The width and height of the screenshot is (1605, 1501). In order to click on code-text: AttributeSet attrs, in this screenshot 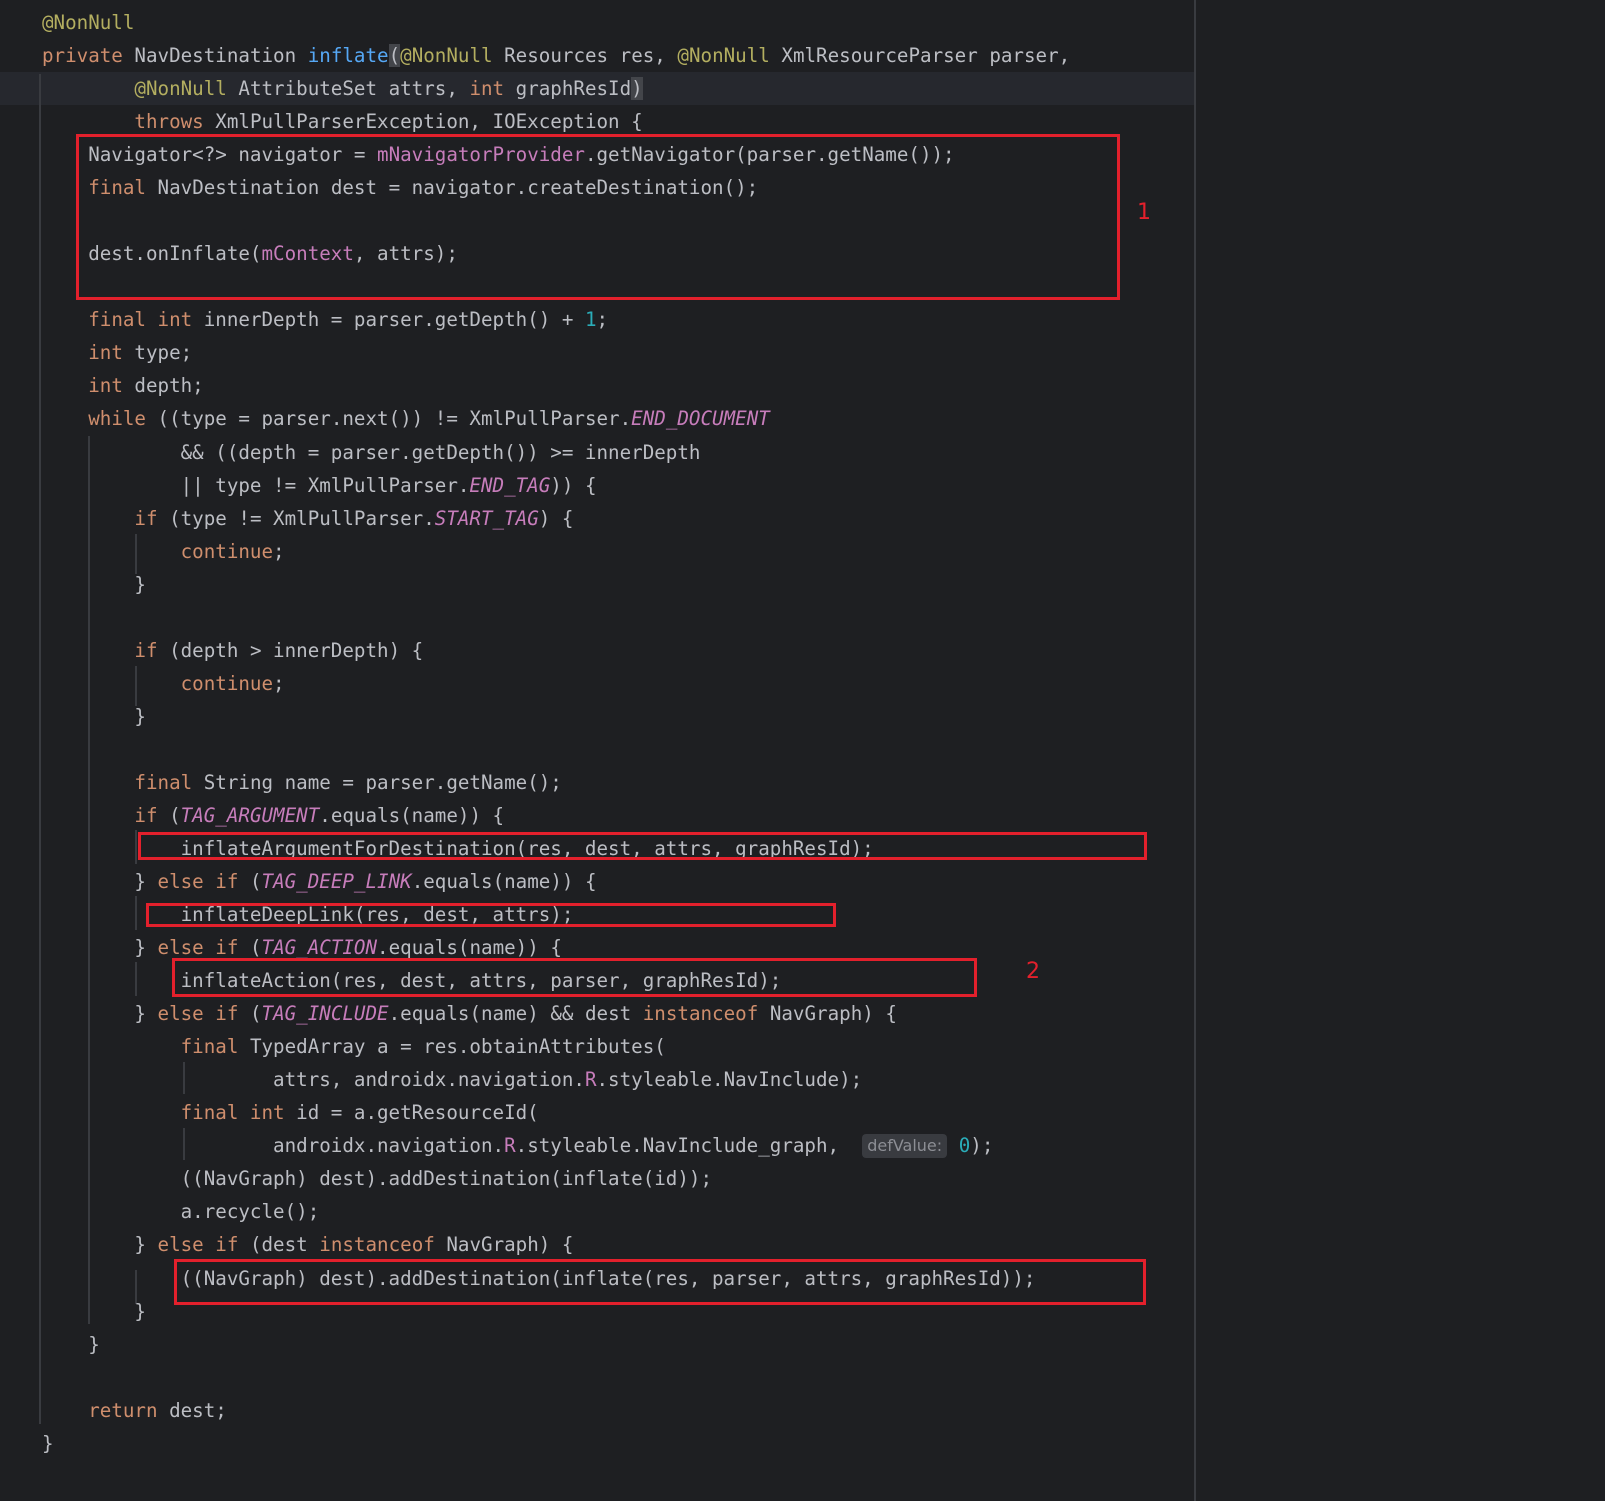, I will do `click(348, 89)`.